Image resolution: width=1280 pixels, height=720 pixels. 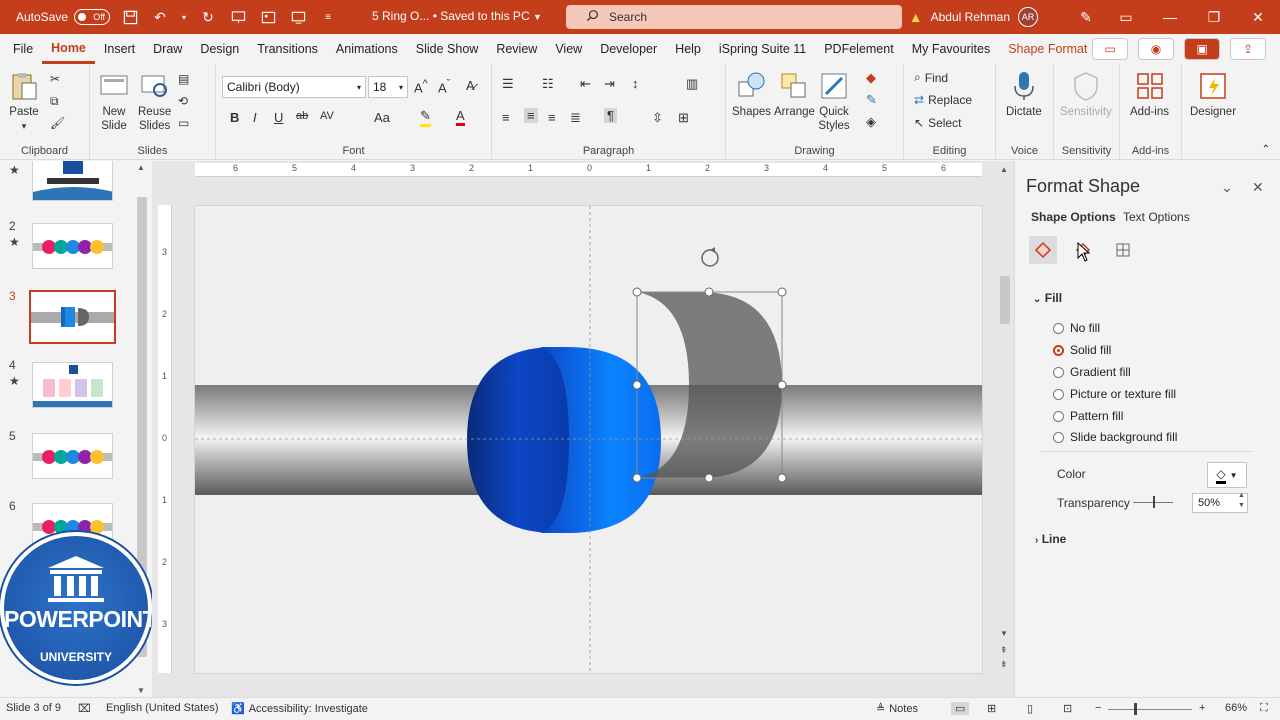 What do you see at coordinates (234, 117) in the screenshot?
I see `bold-button: B` at bounding box center [234, 117].